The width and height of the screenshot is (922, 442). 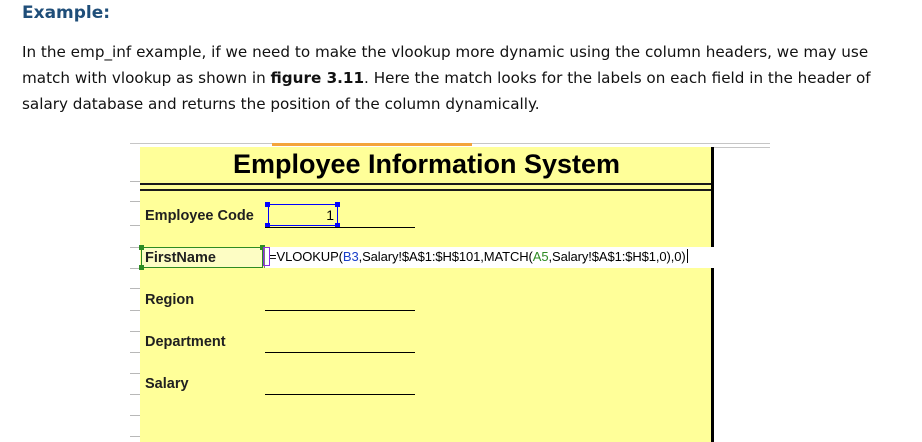 I want to click on formula-range: ,Salary!$A$1:$H$101,MATCH(, so click(x=445, y=256).